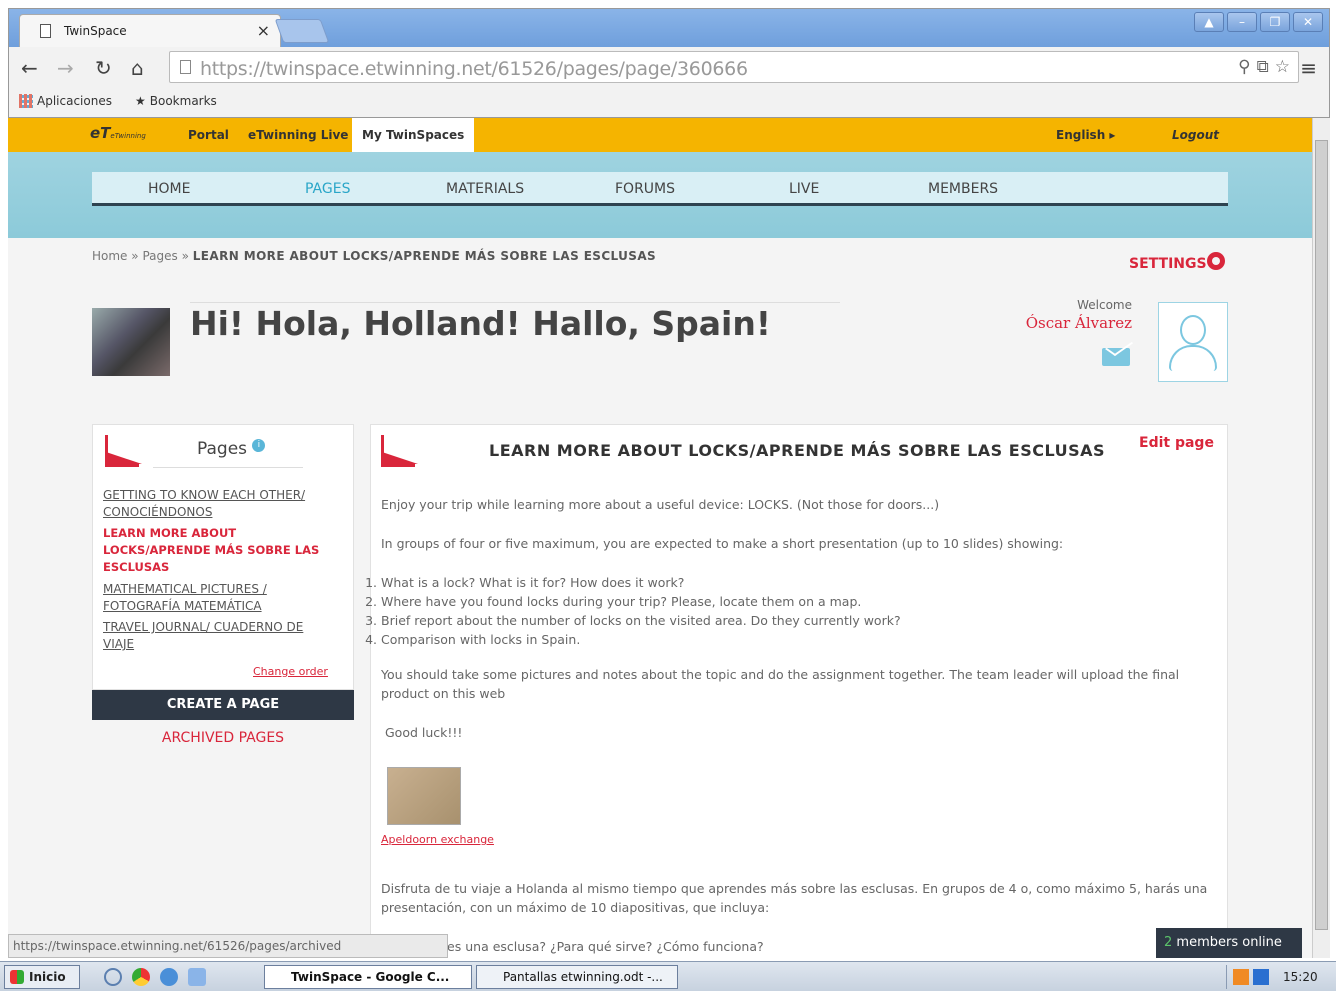 This screenshot has width=1336, height=991. What do you see at coordinates (1104, 305) in the screenshot?
I see `welcome-label: Welcome` at bounding box center [1104, 305].